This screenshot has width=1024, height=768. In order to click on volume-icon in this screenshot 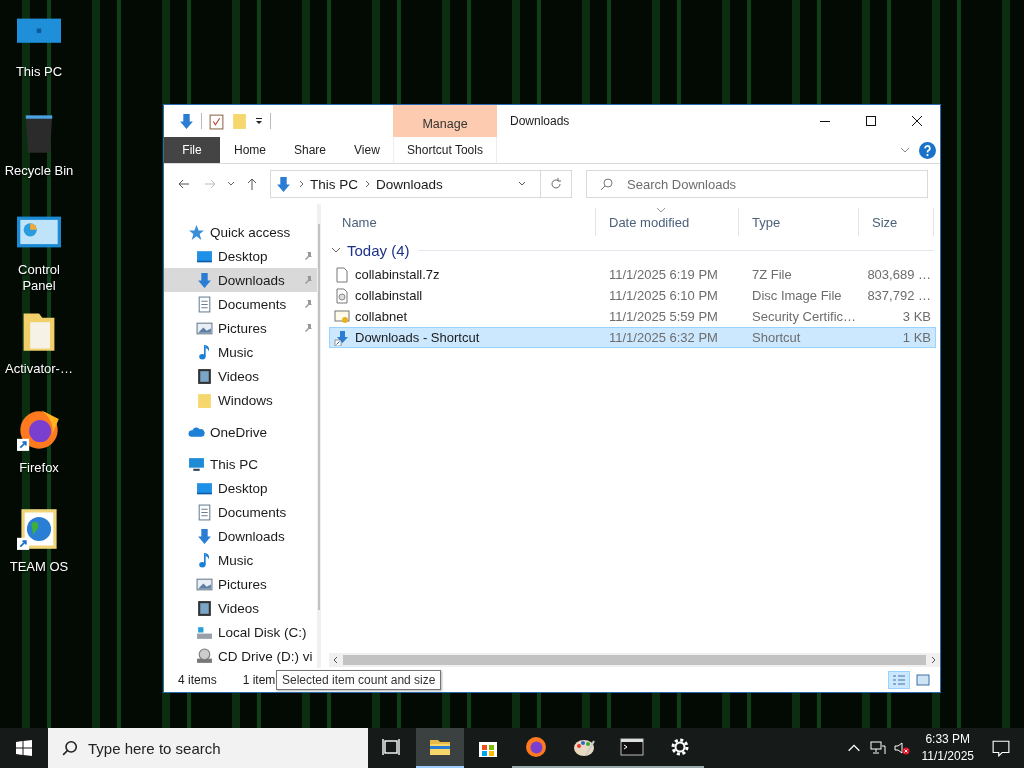, I will do `click(901, 748)`.